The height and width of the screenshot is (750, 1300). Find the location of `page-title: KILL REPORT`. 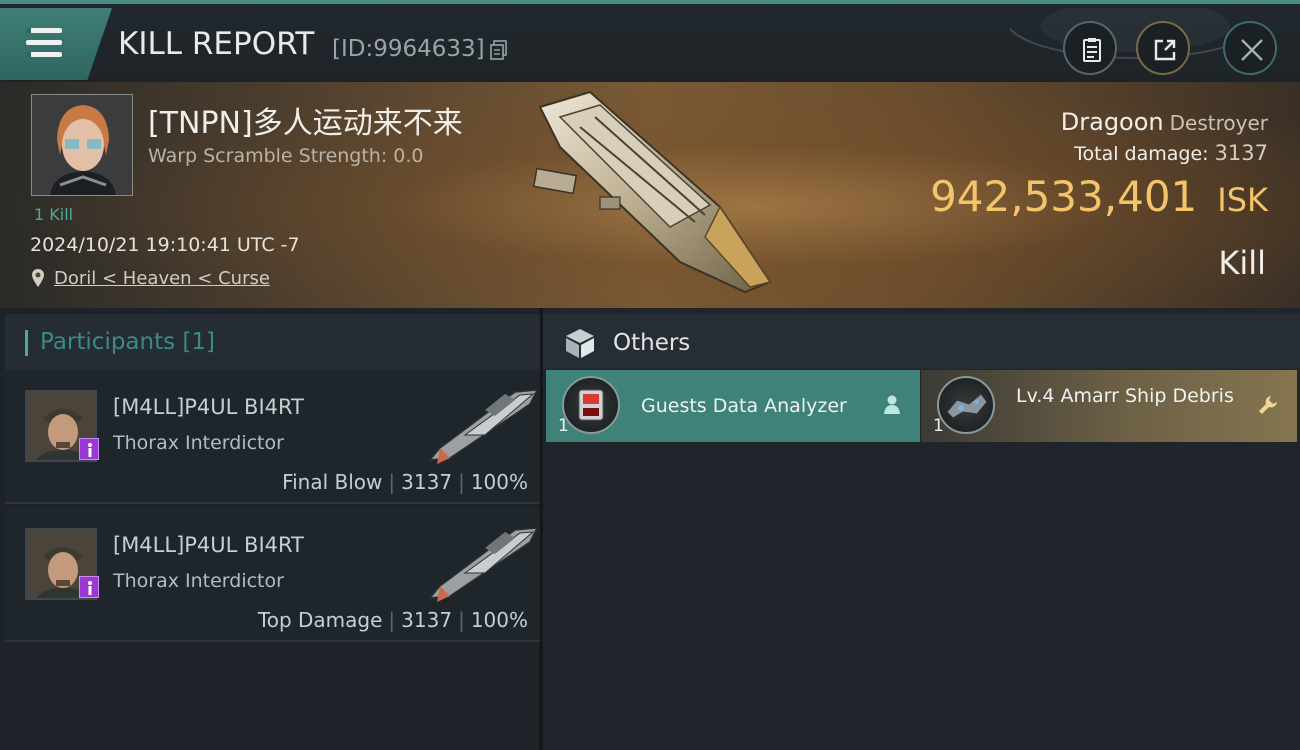

page-title: KILL REPORT is located at coordinates (216, 44).